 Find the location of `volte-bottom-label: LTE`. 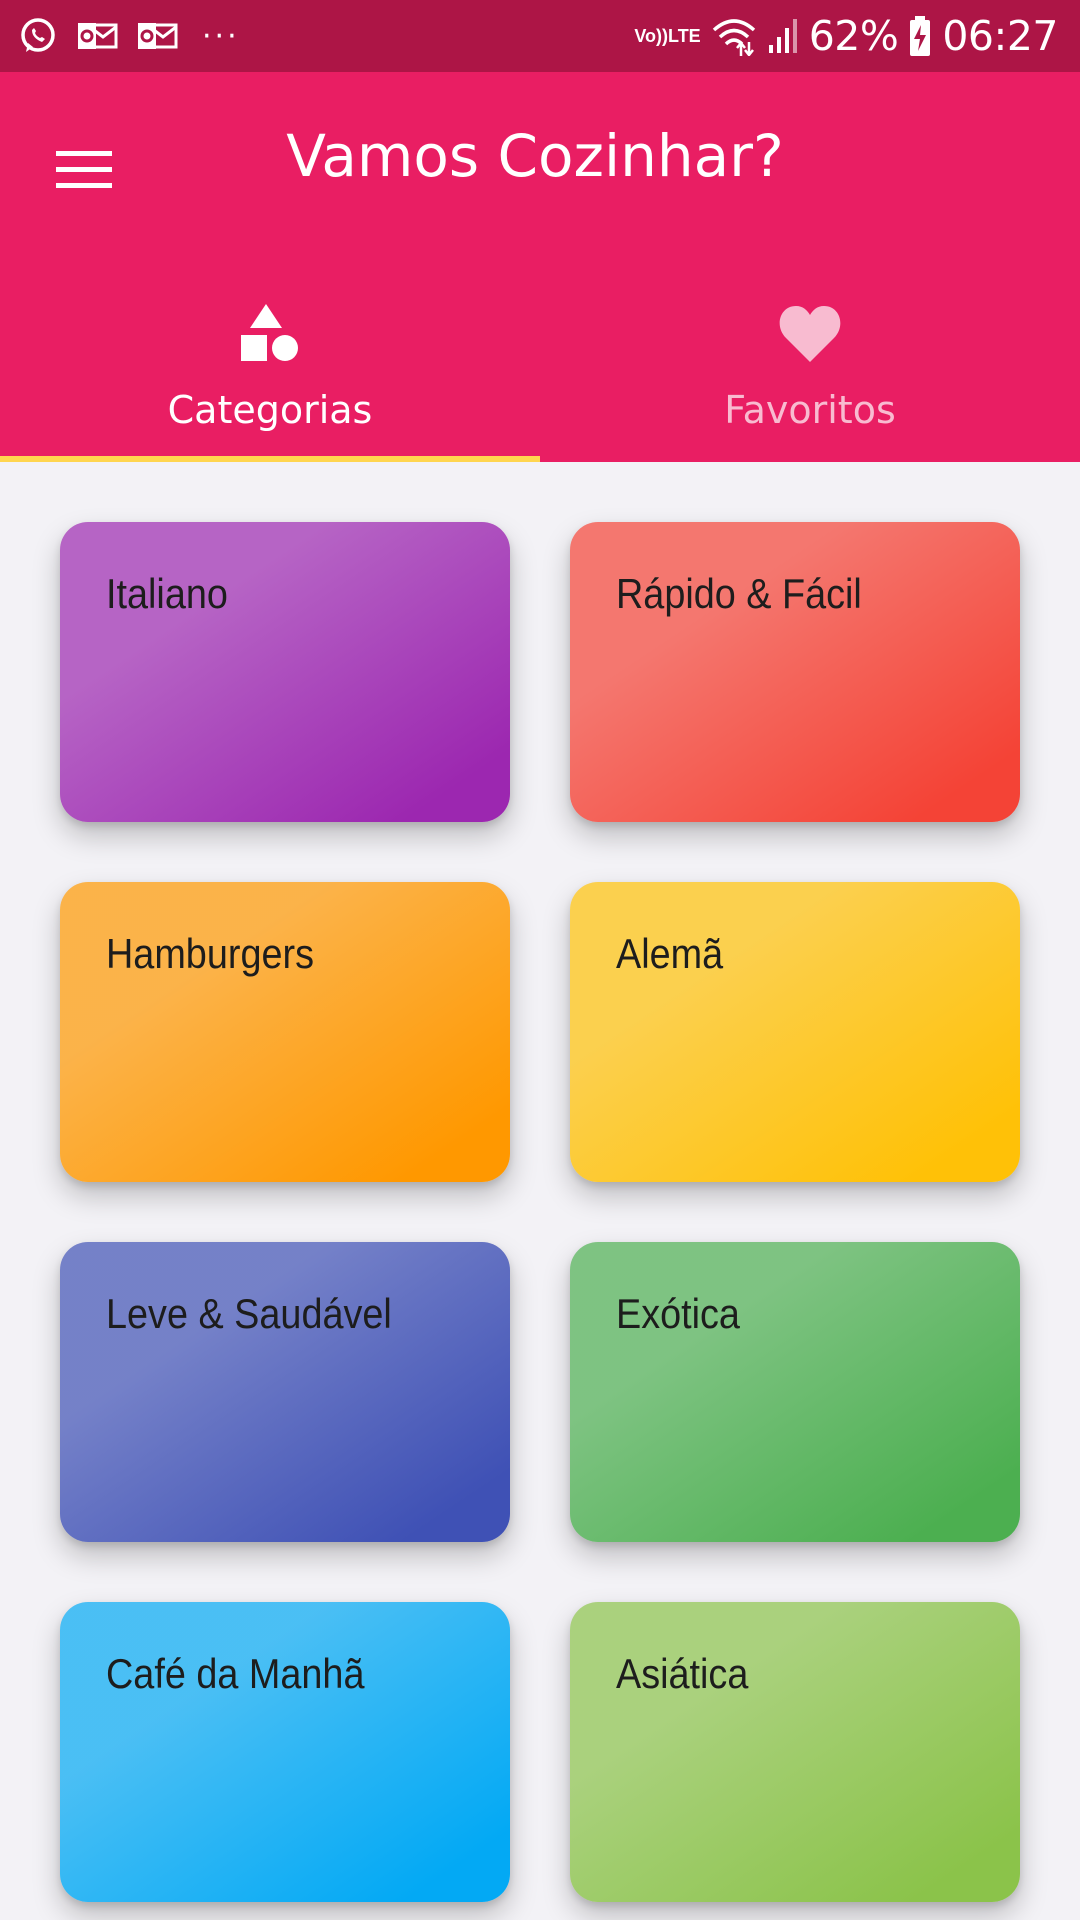

volte-bottom-label: LTE is located at coordinates (684, 36).